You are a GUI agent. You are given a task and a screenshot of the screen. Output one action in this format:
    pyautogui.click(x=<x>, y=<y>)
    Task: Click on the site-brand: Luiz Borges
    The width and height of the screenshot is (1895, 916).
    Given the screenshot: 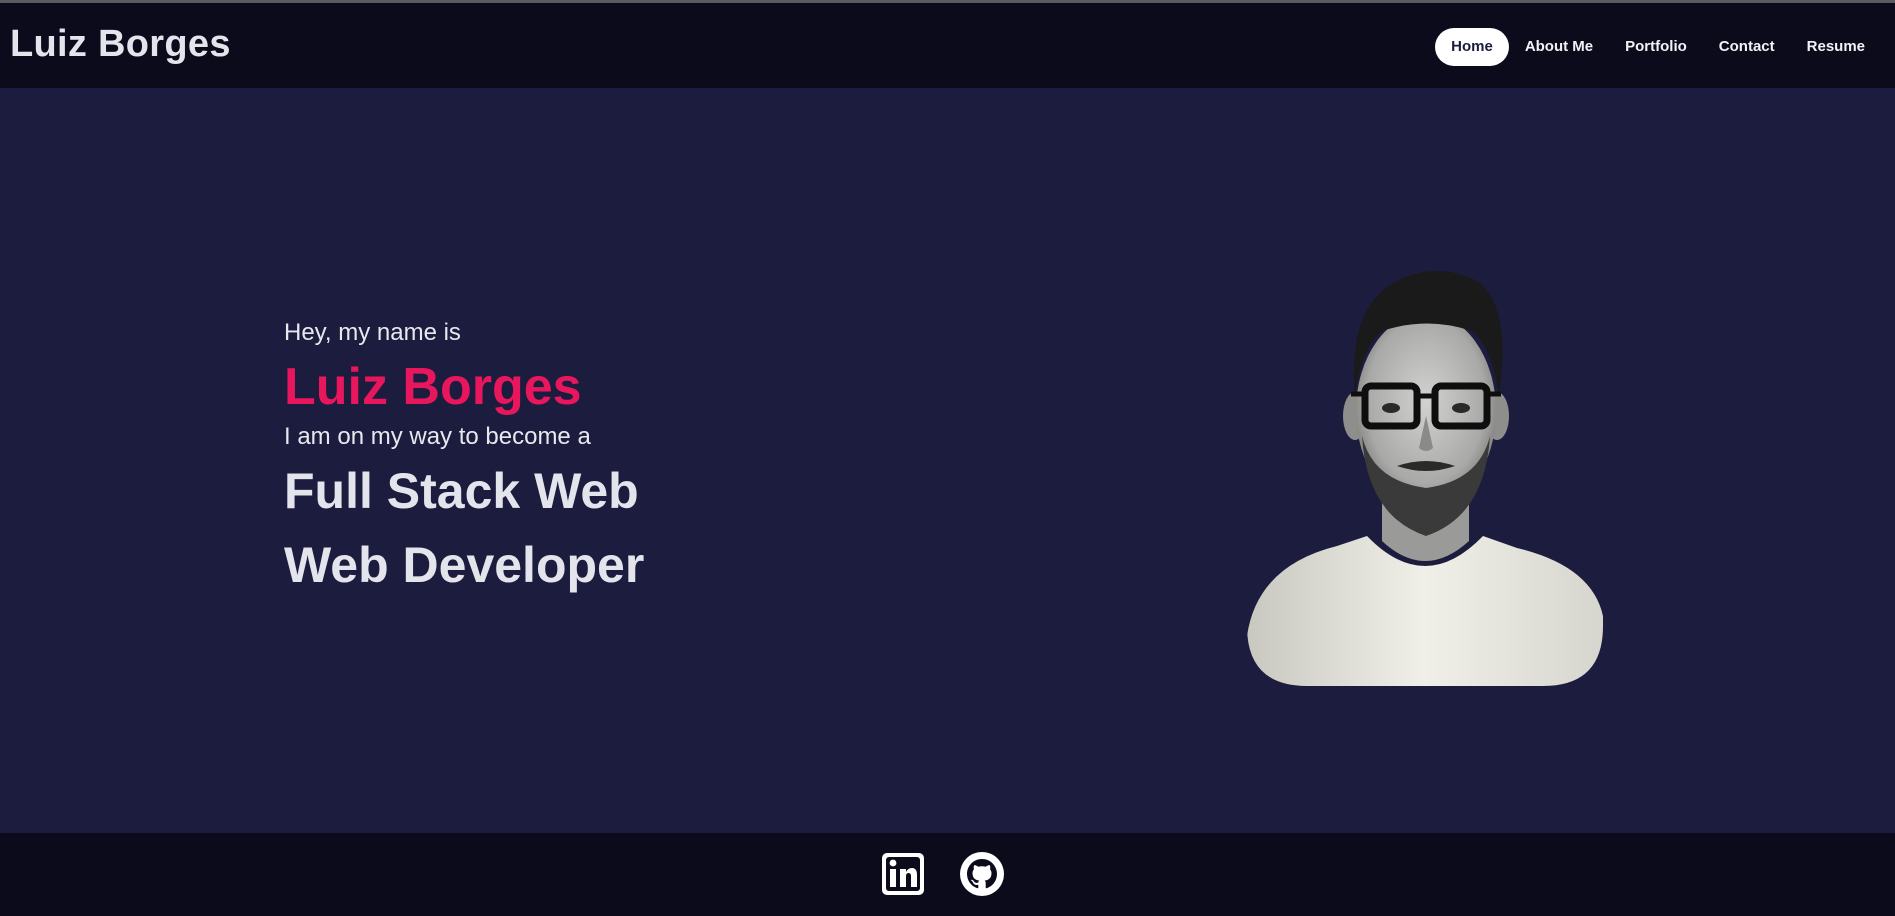 What is the action you would take?
    pyautogui.click(x=120, y=44)
    